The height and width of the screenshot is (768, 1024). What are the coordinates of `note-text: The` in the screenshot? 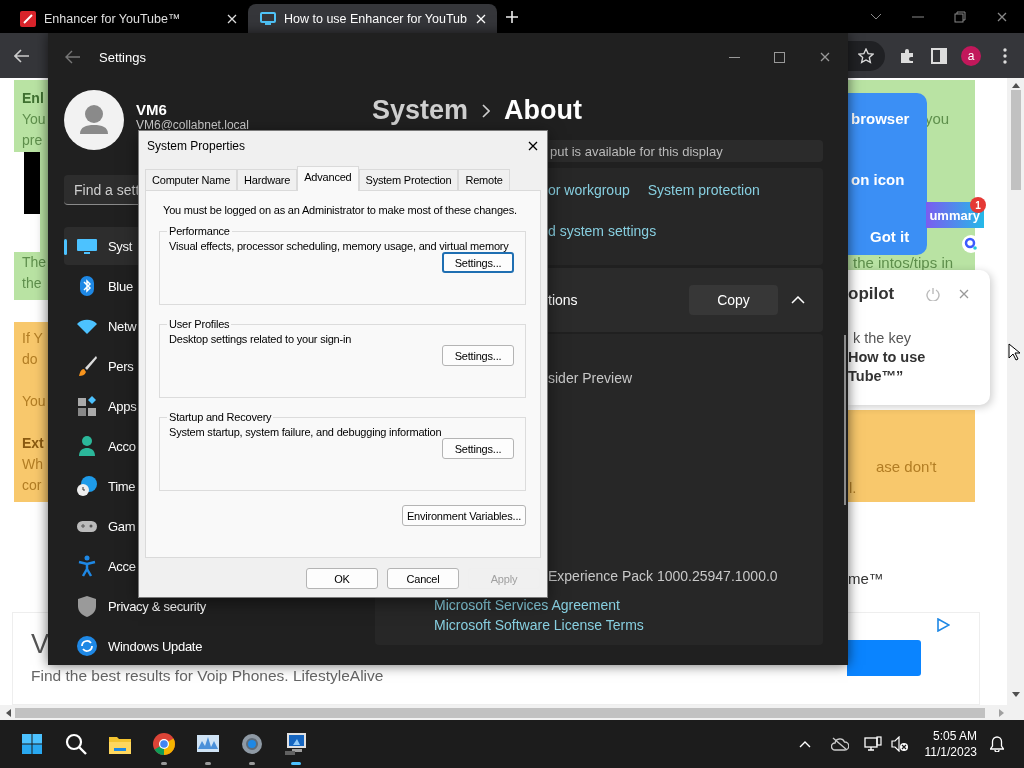 It's located at (35, 262).